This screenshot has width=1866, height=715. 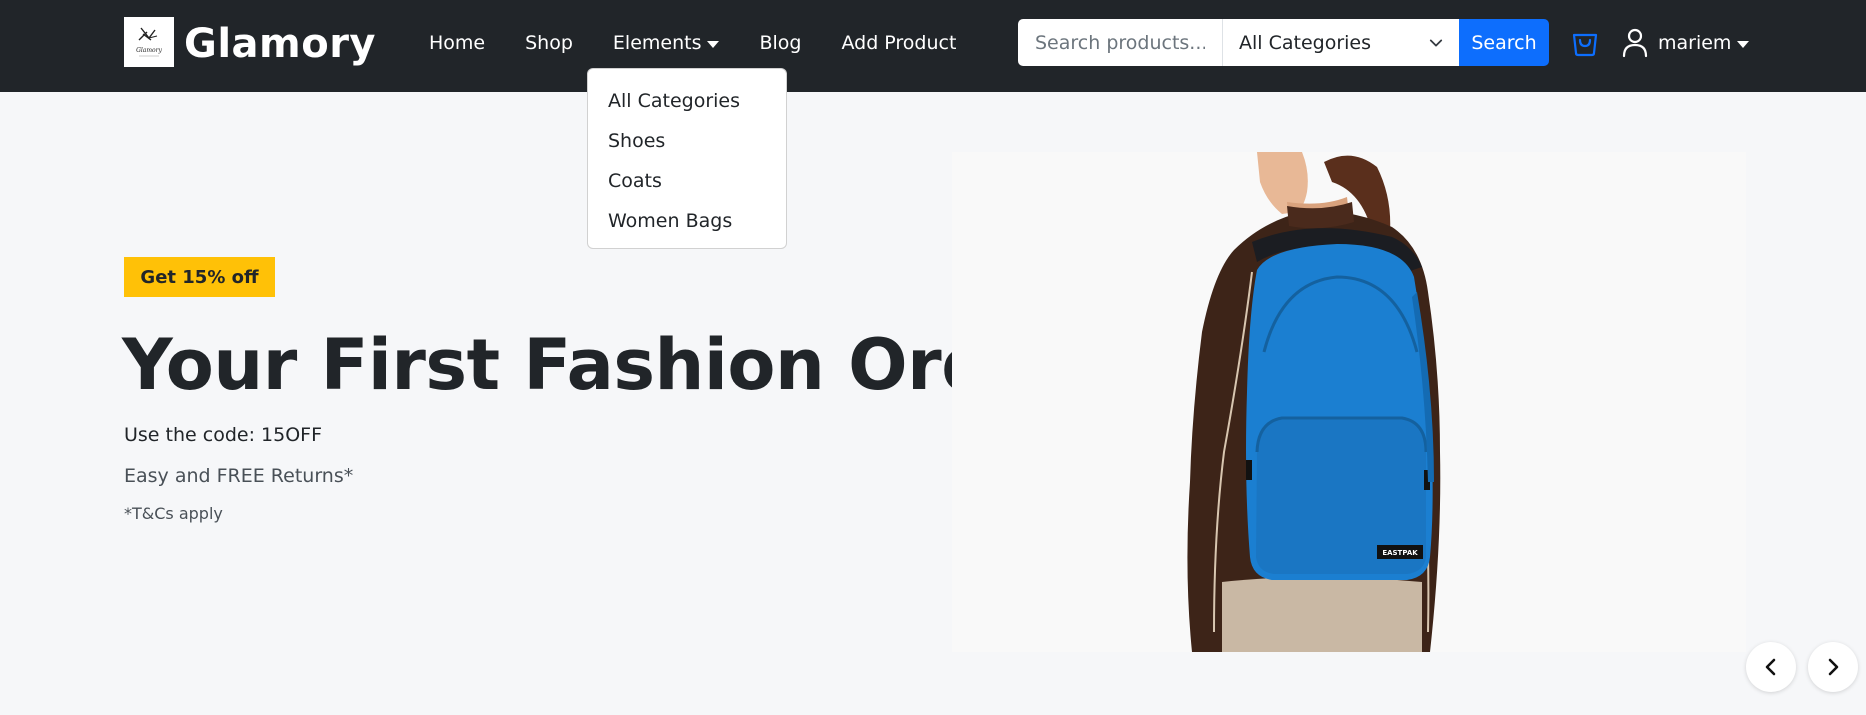 I want to click on search-input, so click(x=1120, y=42).